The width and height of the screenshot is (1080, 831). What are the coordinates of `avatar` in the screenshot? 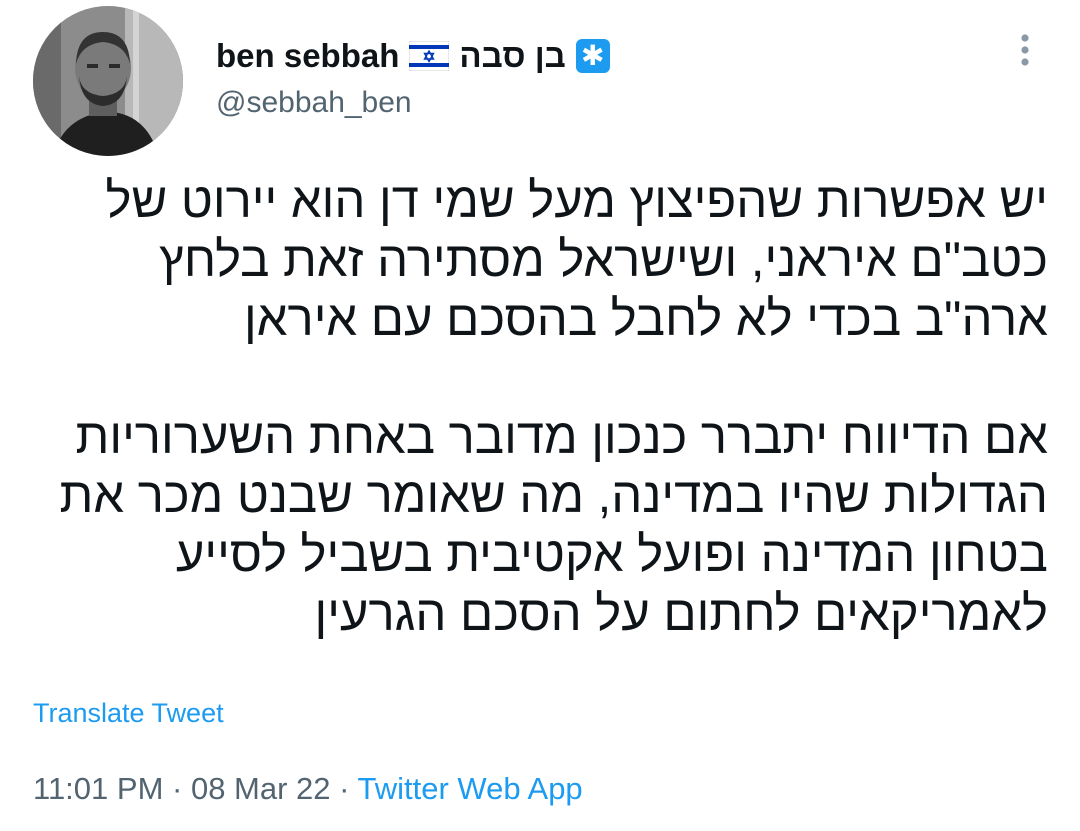 It's located at (108, 81).